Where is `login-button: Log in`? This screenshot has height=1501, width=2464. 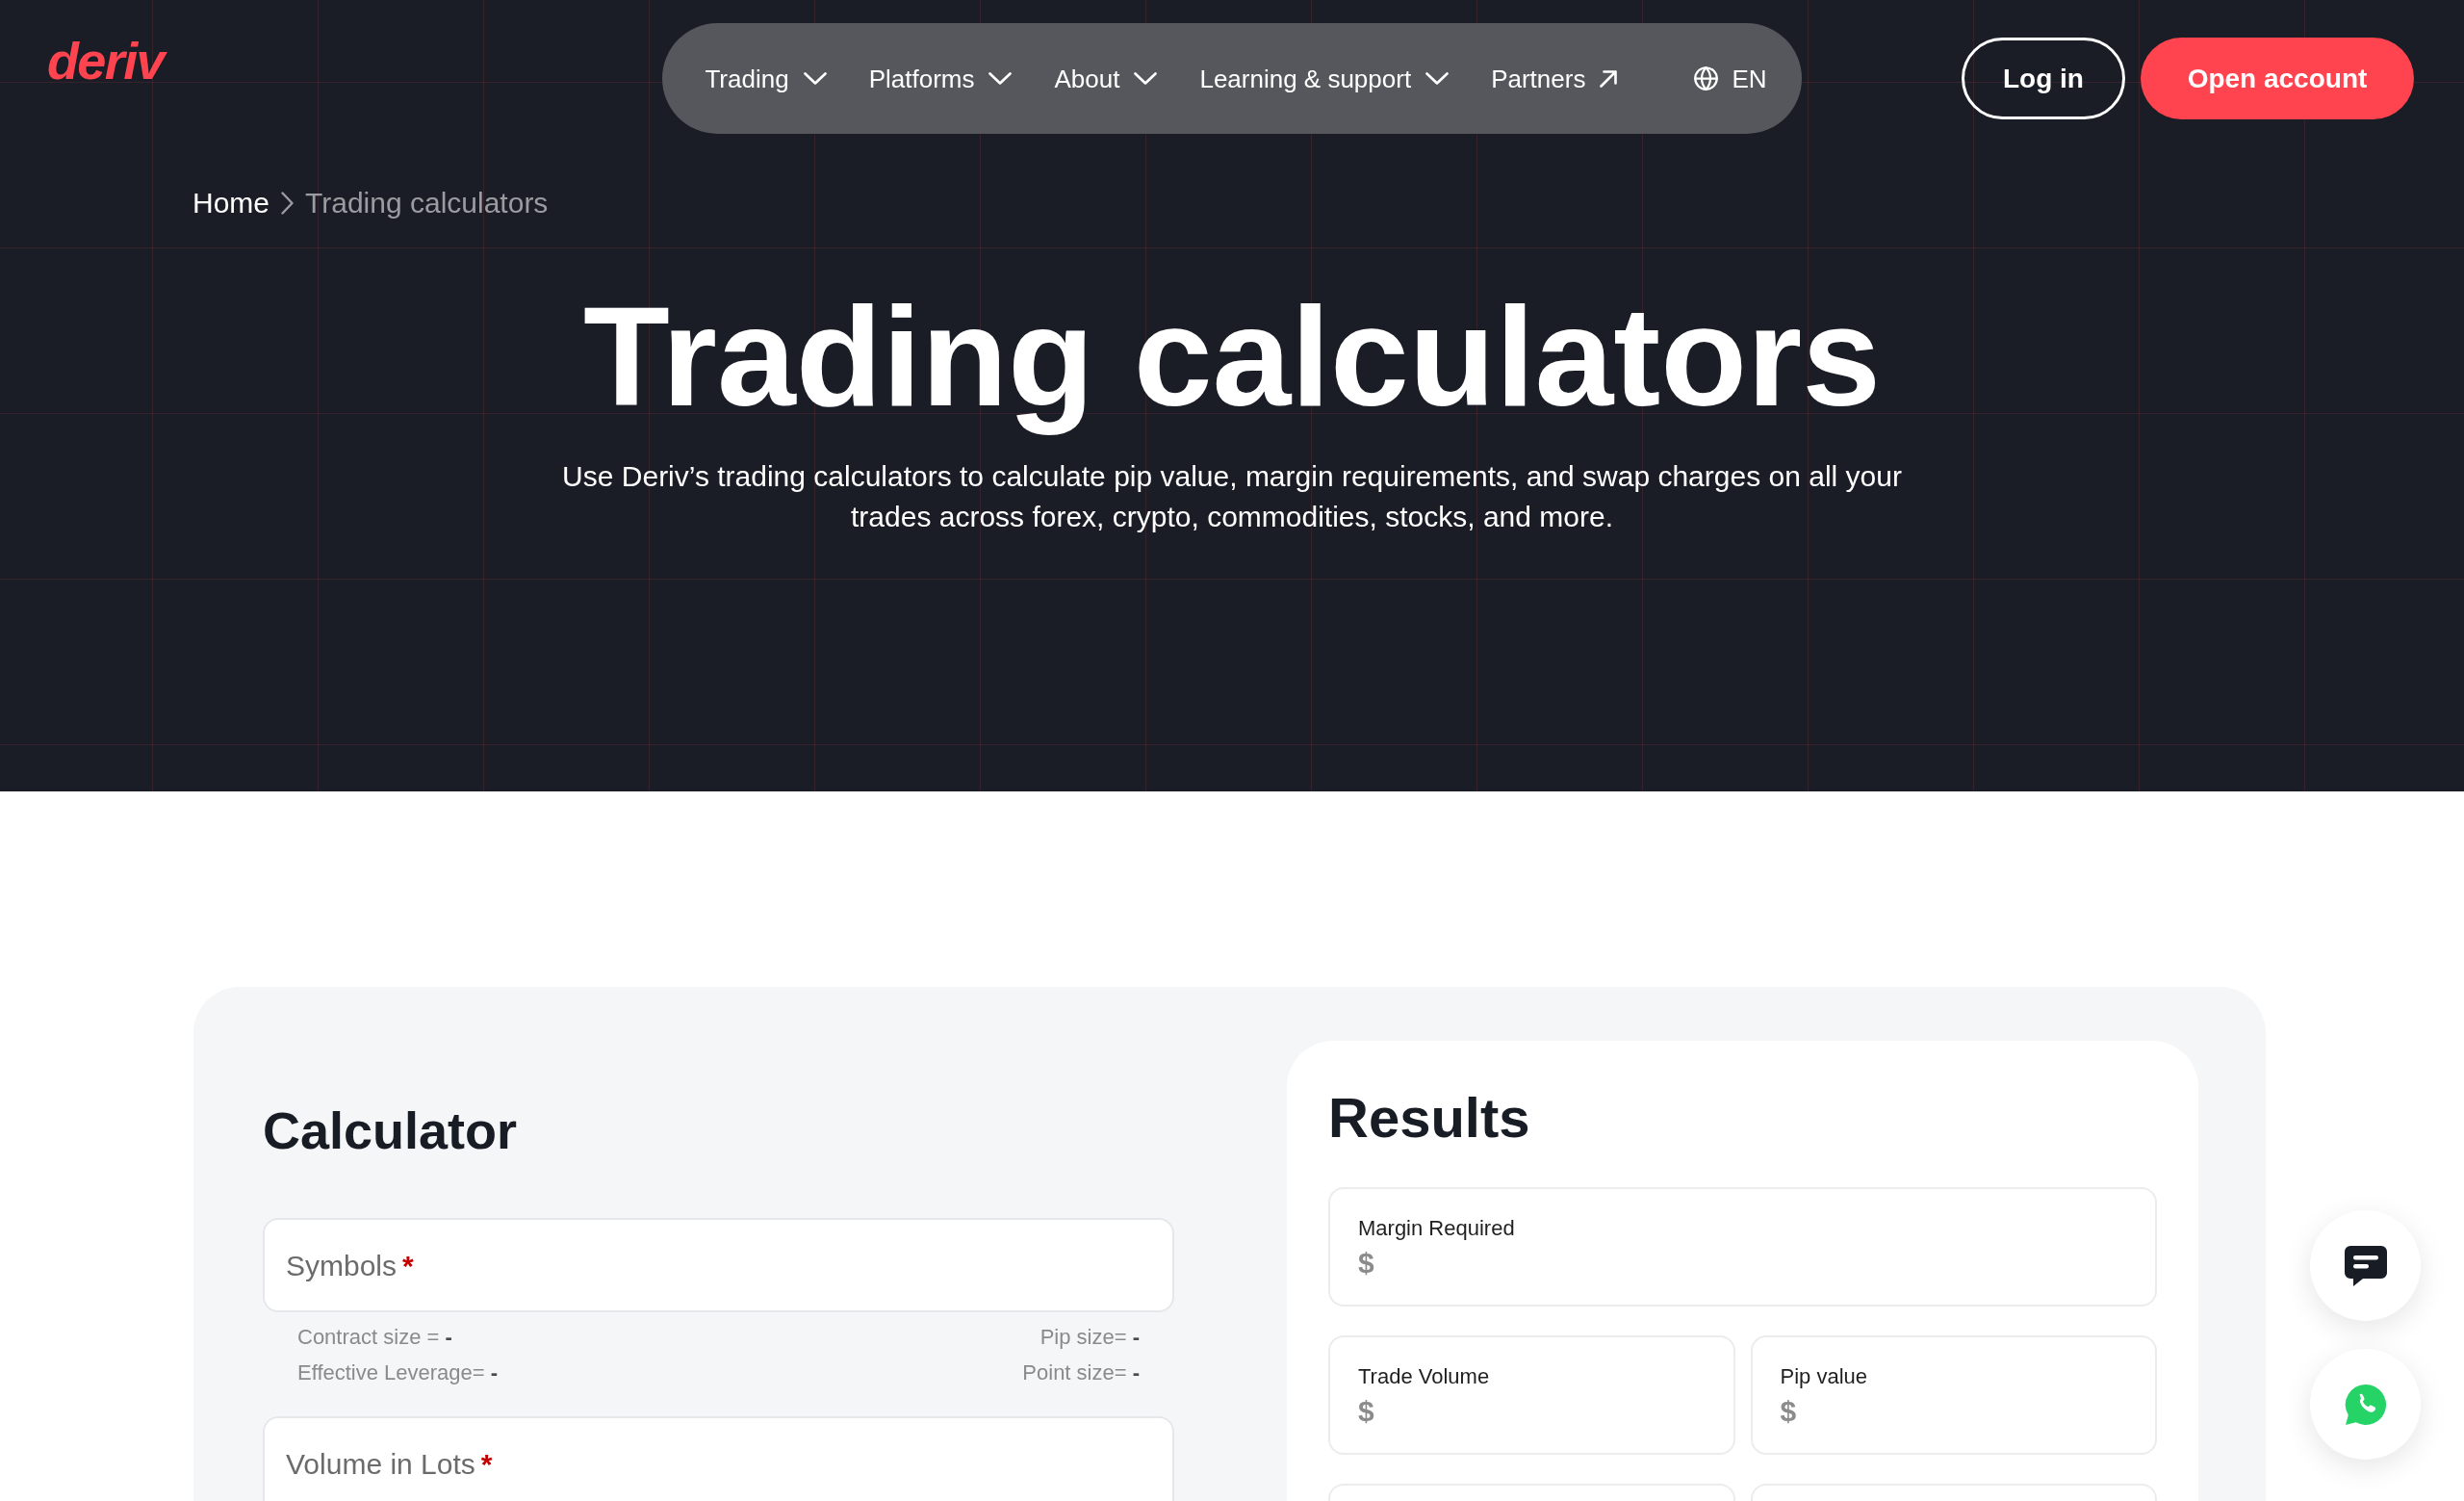
login-button: Log in is located at coordinates (2043, 78).